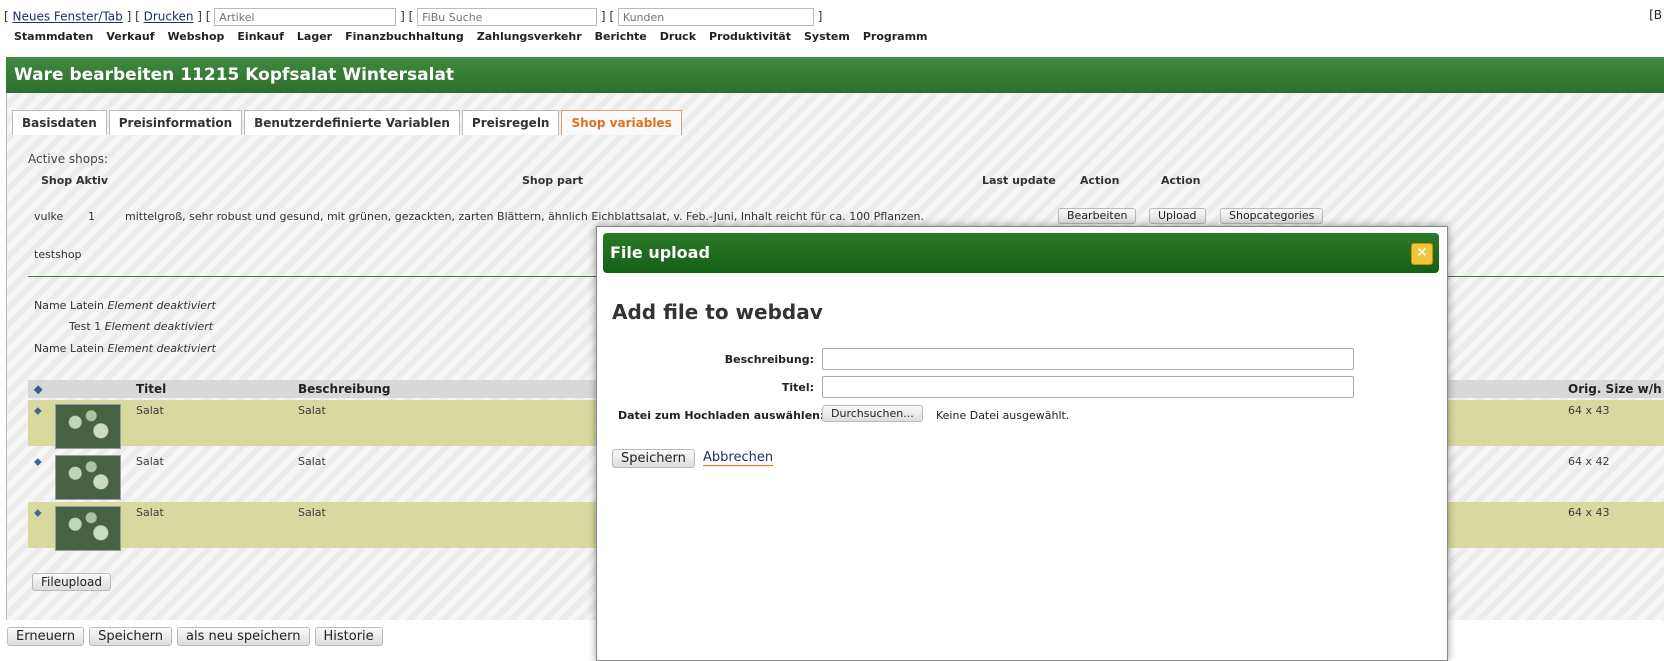 The image size is (1664, 661). I want to click on col-last-update: Last update, so click(1019, 180).